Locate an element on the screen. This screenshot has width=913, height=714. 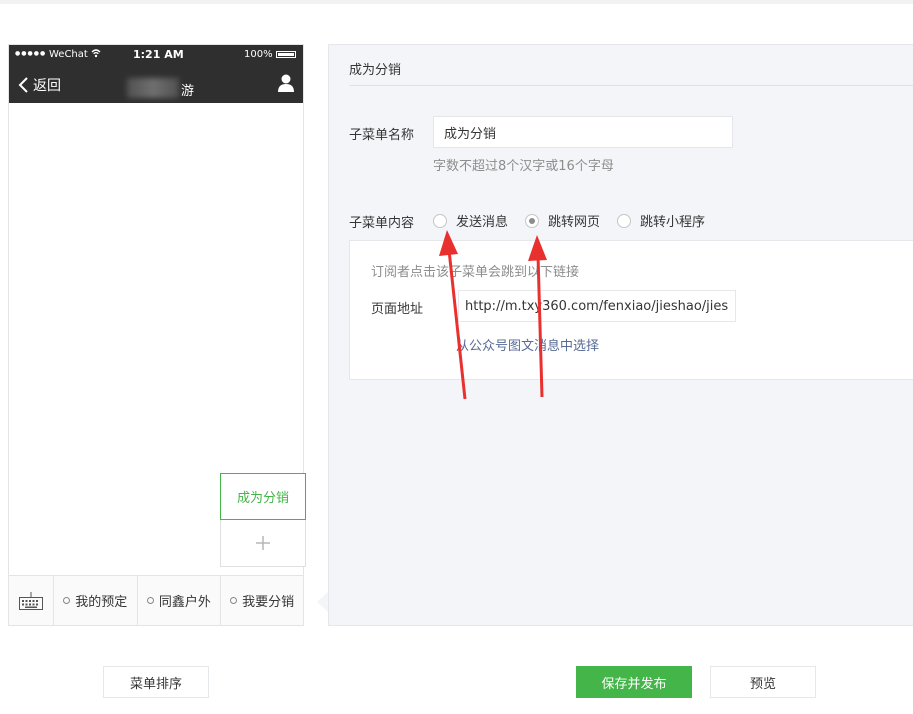
url-label: 页面地址 is located at coordinates (397, 309).